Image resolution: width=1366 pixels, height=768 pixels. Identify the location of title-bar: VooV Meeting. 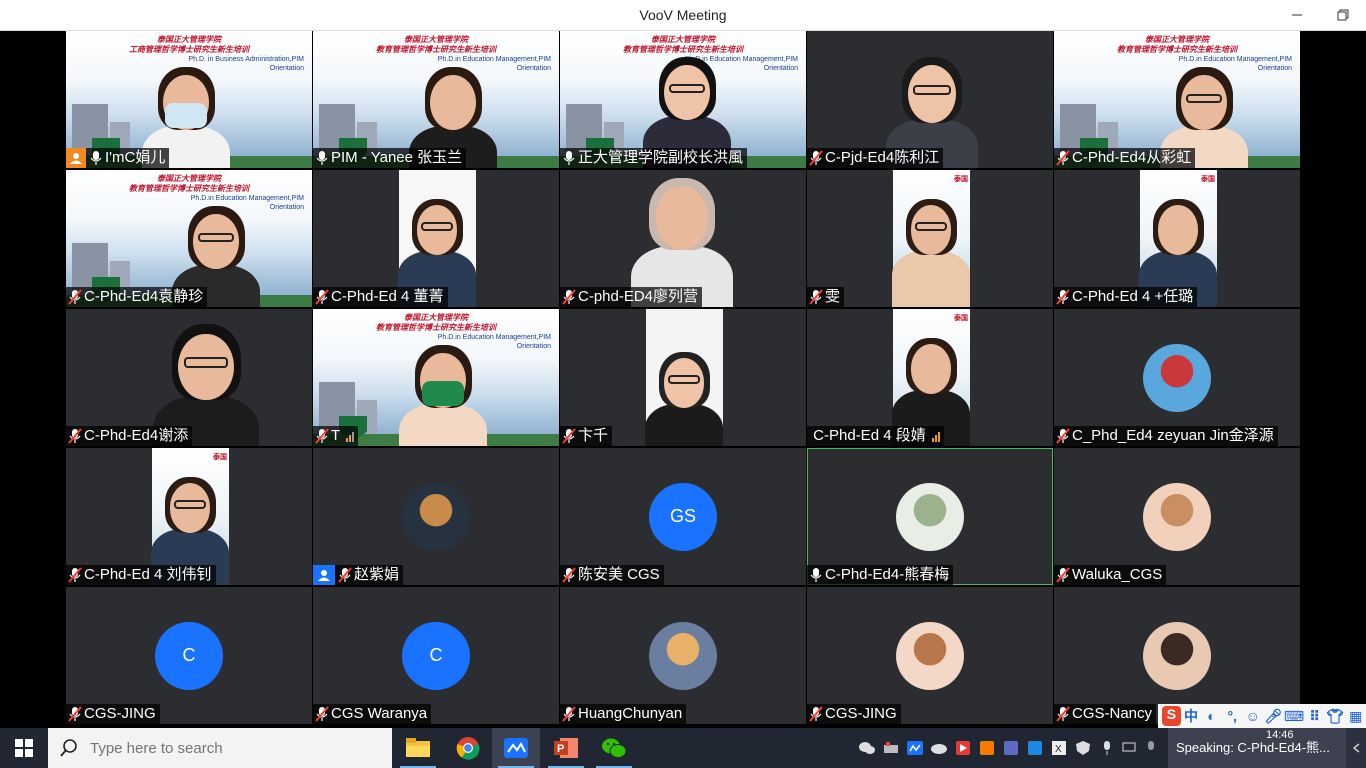
(683, 15).